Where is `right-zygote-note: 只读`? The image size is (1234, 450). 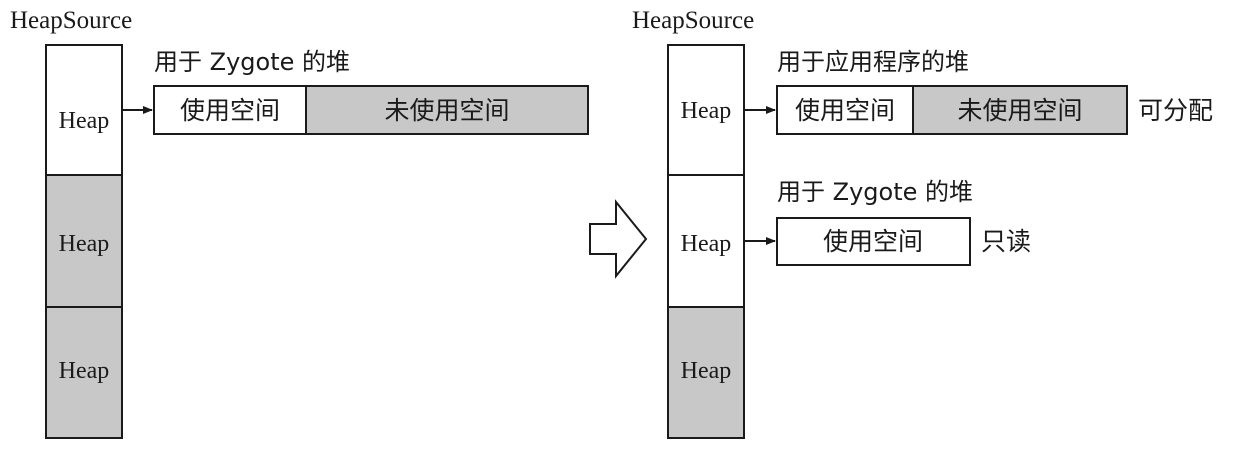
right-zygote-note: 只读 is located at coordinates (1006, 241).